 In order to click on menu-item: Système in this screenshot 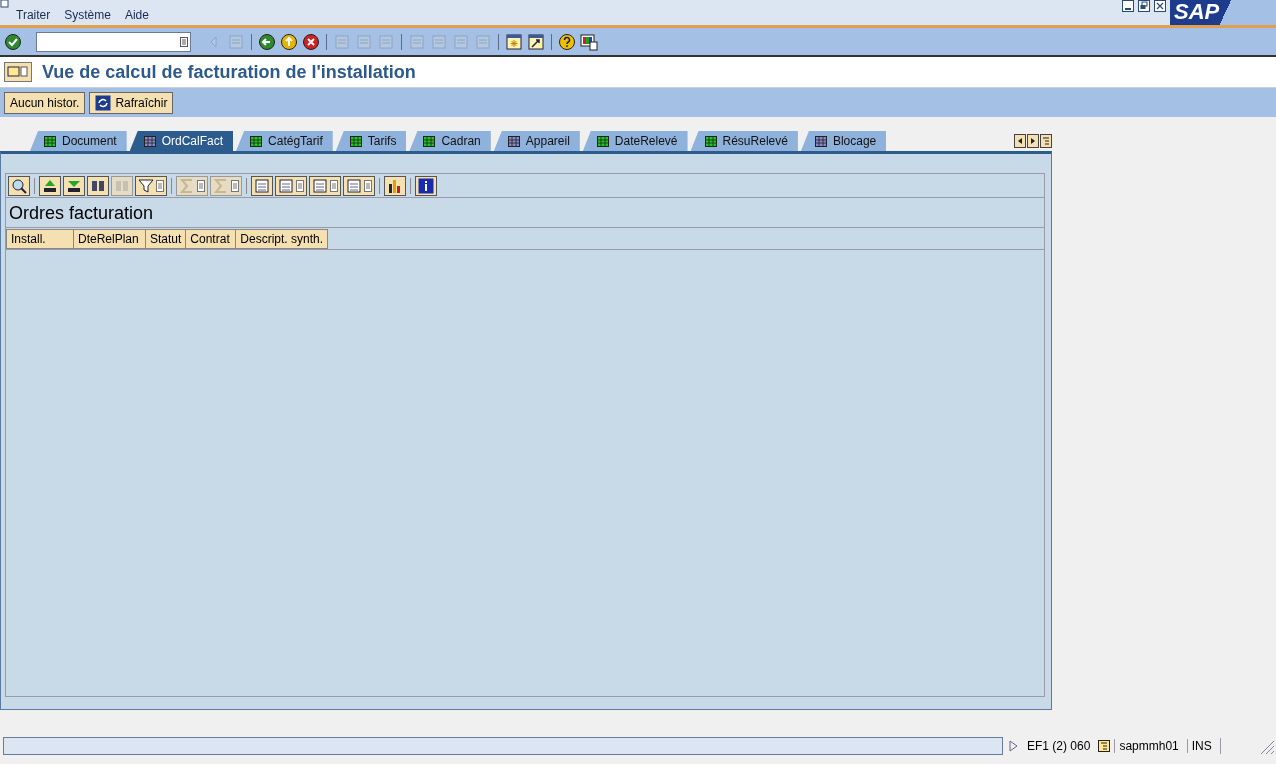, I will do `click(87, 15)`.